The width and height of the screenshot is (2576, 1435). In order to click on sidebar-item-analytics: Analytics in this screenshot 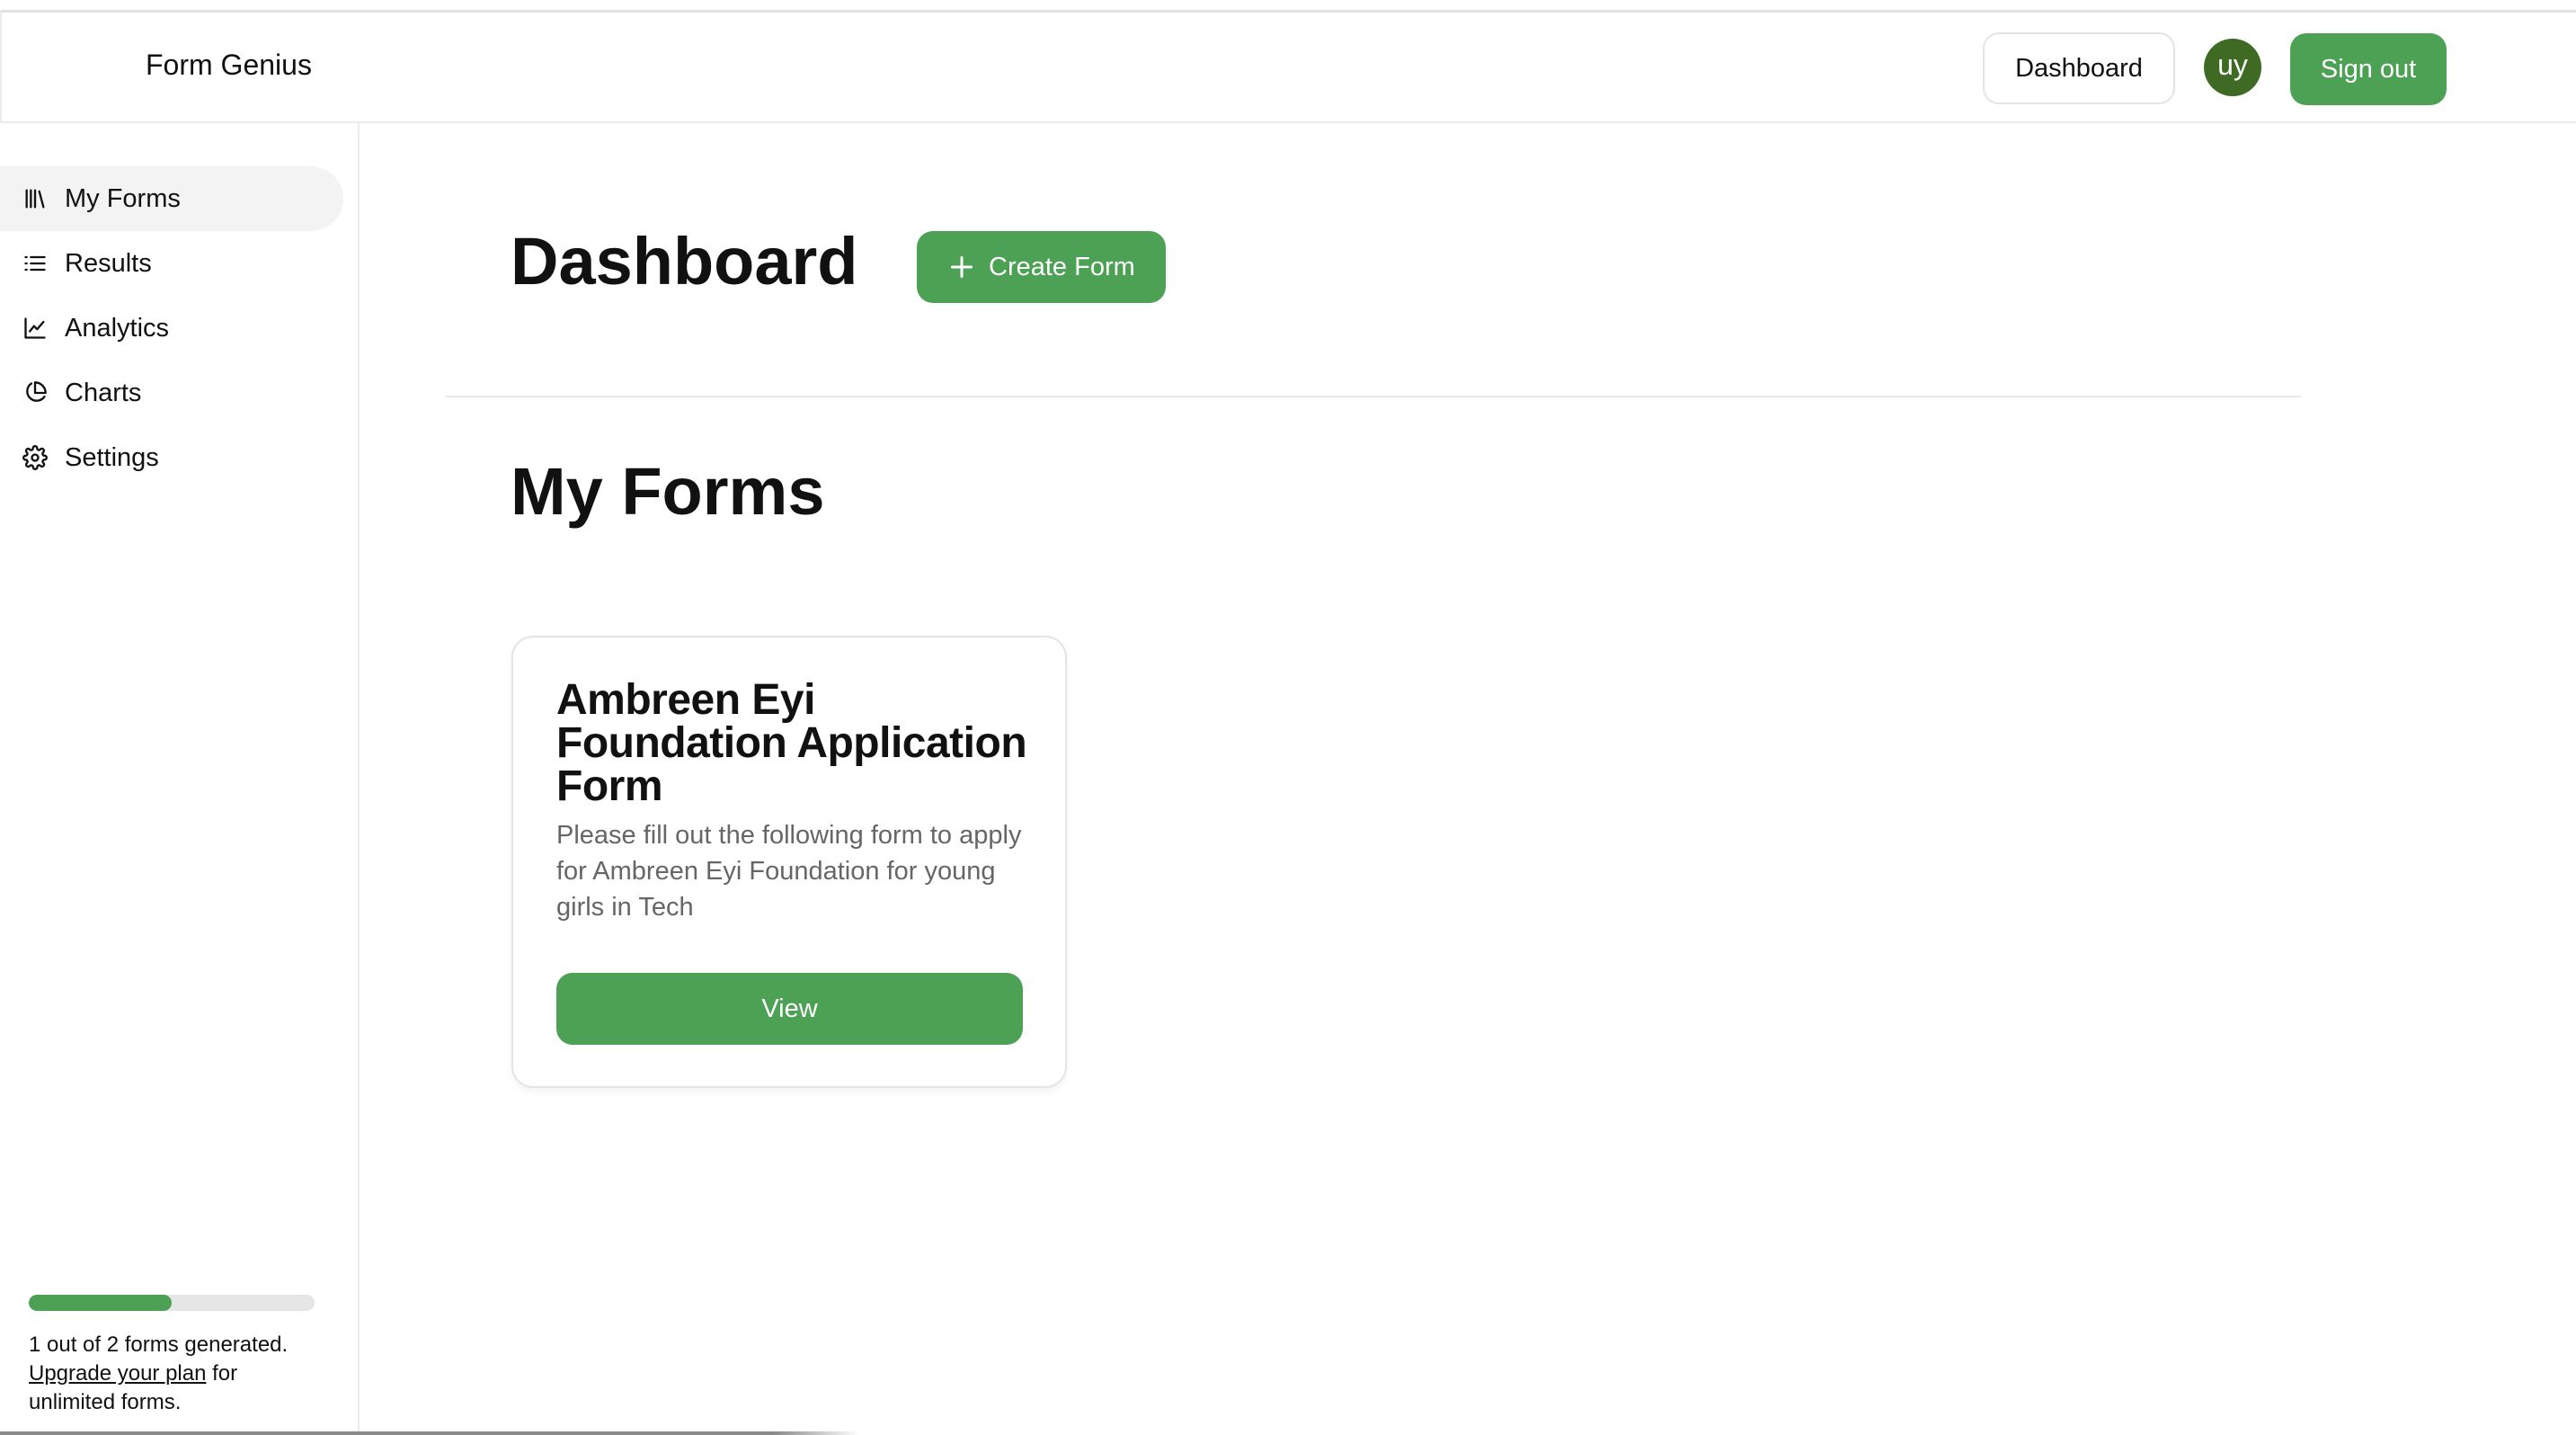, I will do `click(171, 328)`.